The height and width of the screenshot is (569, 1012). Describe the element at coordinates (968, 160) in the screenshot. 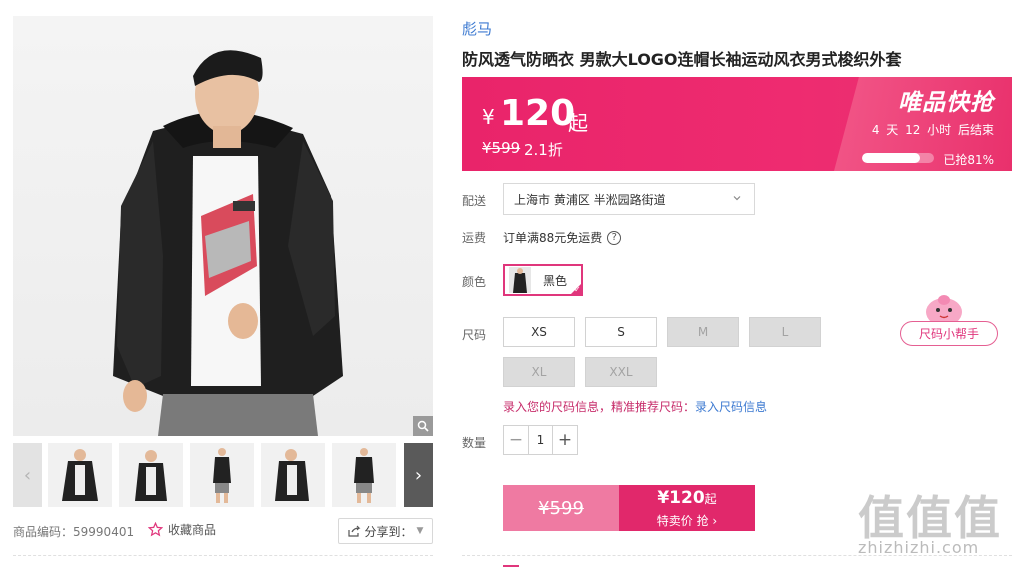

I see `sold-progress-label: 已抢81%` at that location.